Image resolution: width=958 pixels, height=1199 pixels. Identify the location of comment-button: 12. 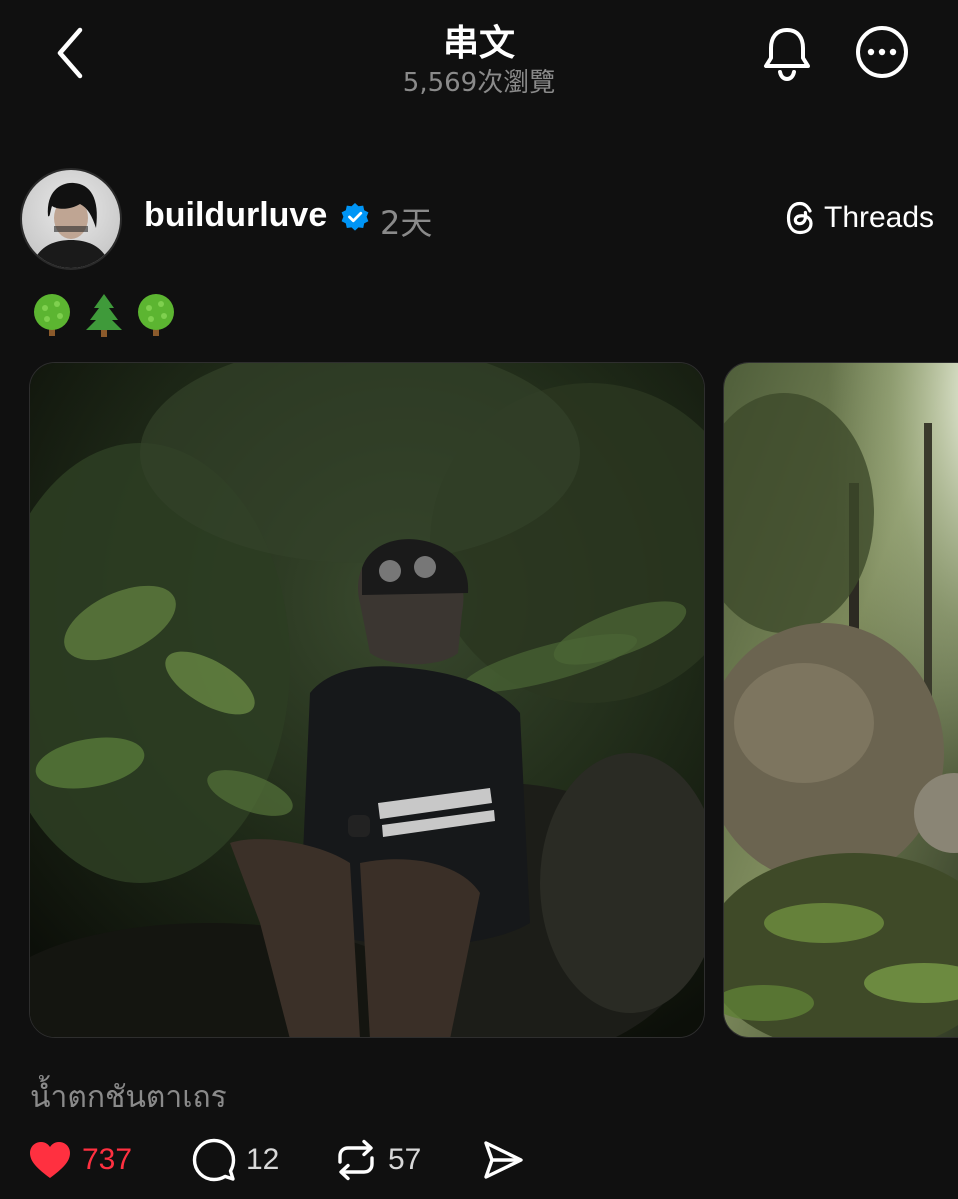
(235, 1160).